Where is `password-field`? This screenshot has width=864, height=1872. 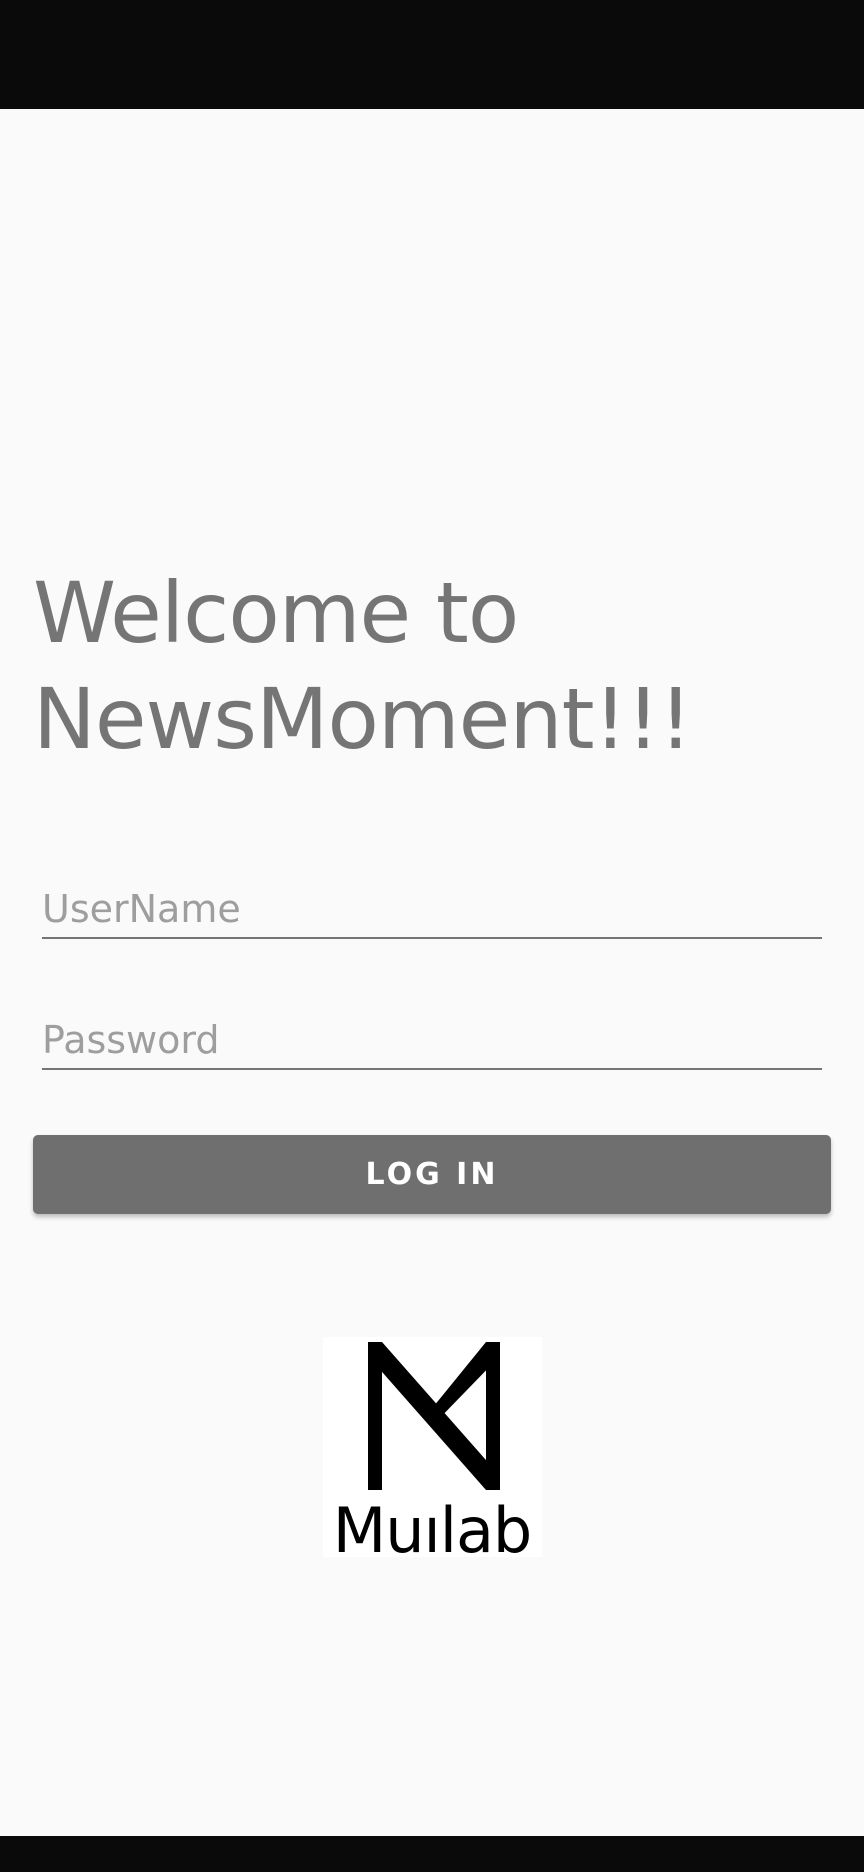 password-field is located at coordinates (432, 1041).